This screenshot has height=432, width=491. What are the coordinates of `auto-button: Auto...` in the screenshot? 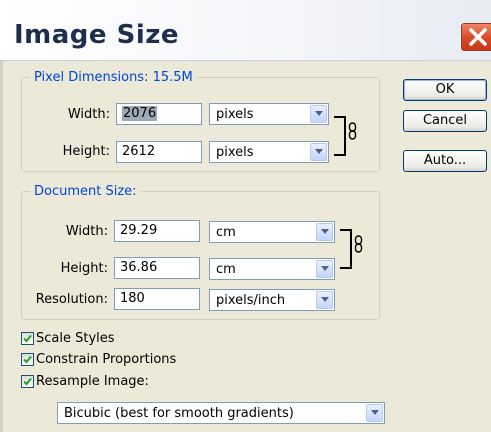 It's located at (445, 161).